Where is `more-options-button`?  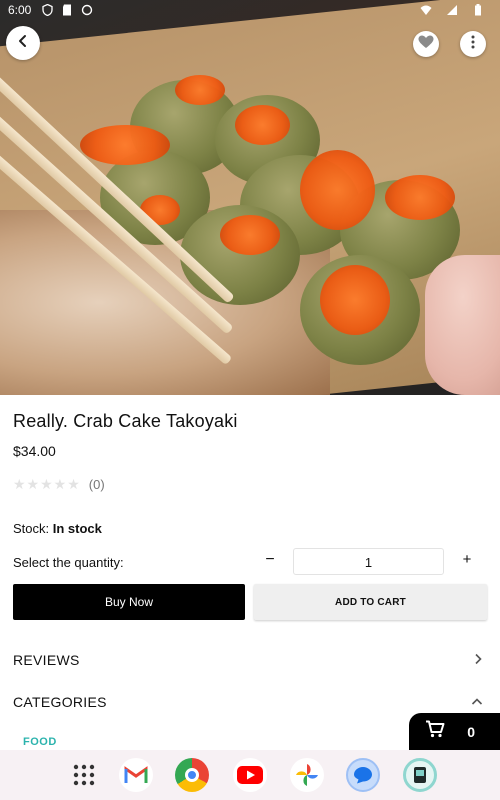
more-options-button is located at coordinates (473, 44).